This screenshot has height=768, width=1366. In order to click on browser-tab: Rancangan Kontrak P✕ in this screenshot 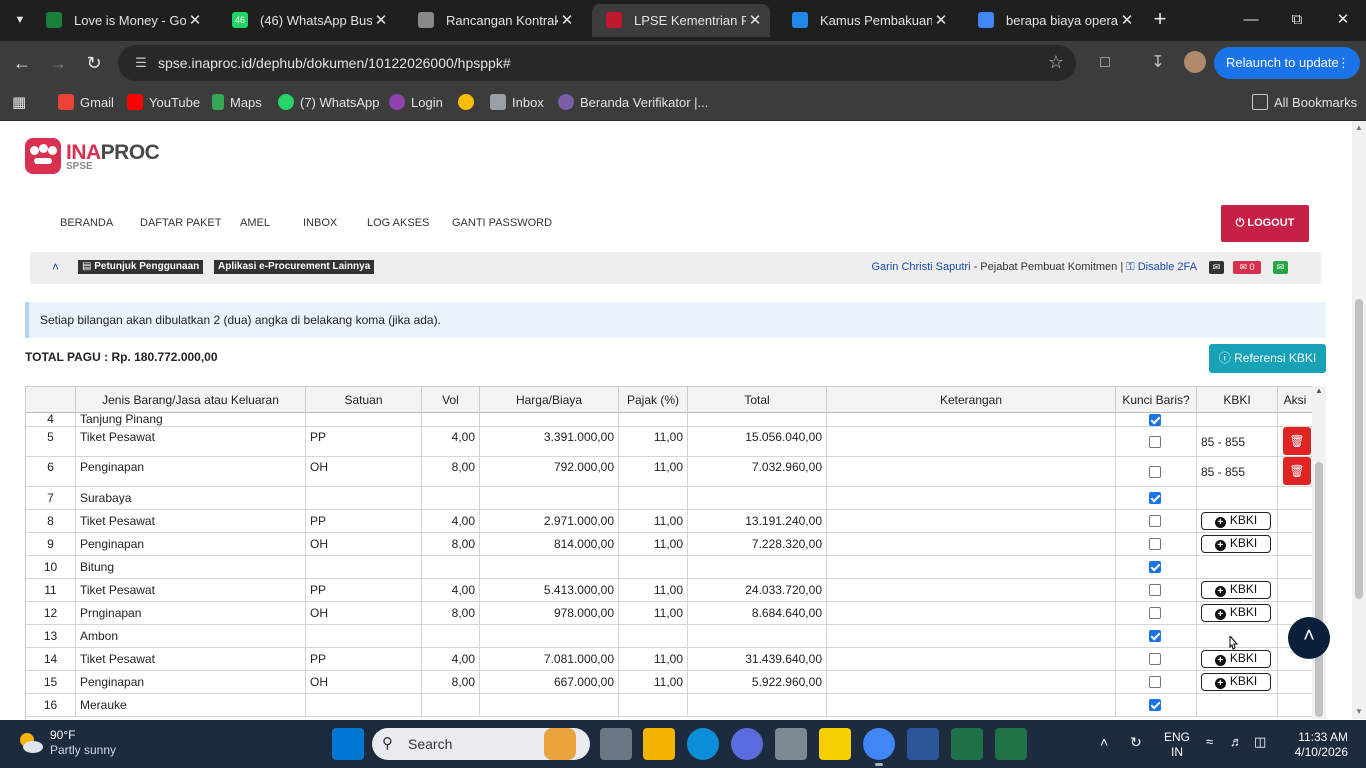, I will do `click(493, 20)`.